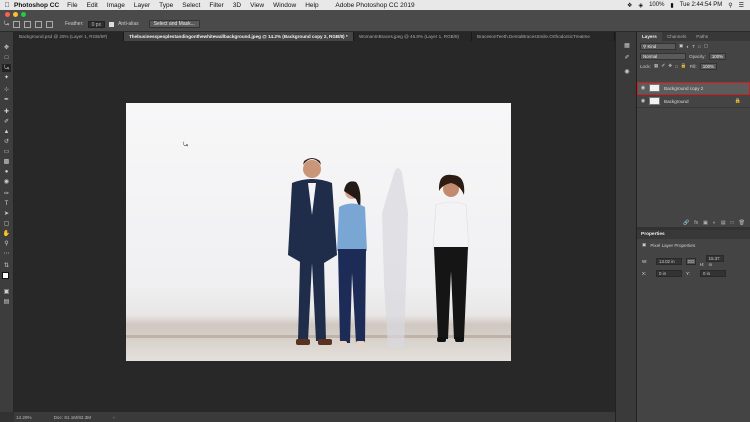 The width and height of the screenshot is (750, 422). I want to click on blur-tool-icon: ●, so click(6, 172).